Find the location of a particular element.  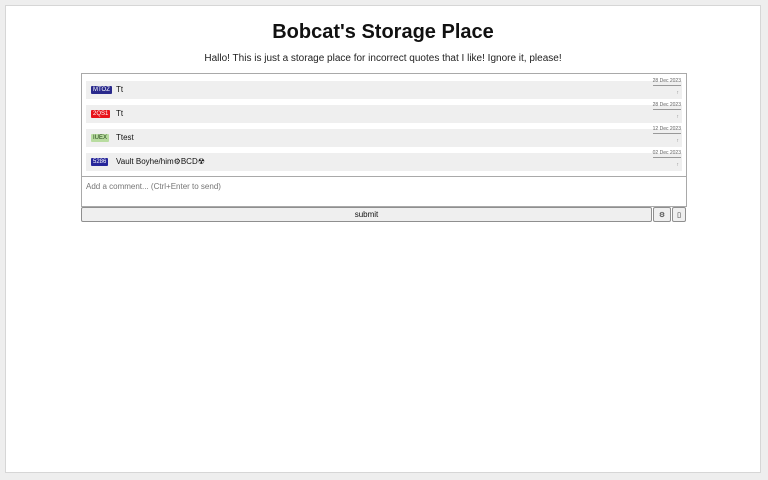

comment-date: 02 Dec 2023 is located at coordinates (666, 154).